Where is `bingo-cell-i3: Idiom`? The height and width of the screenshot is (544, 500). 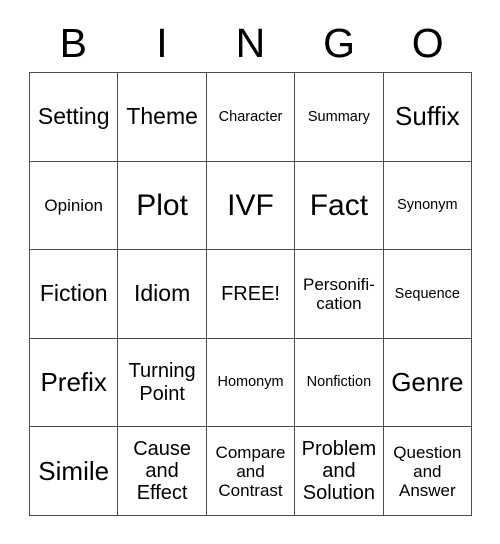 bingo-cell-i3: Idiom is located at coordinates (162, 294).